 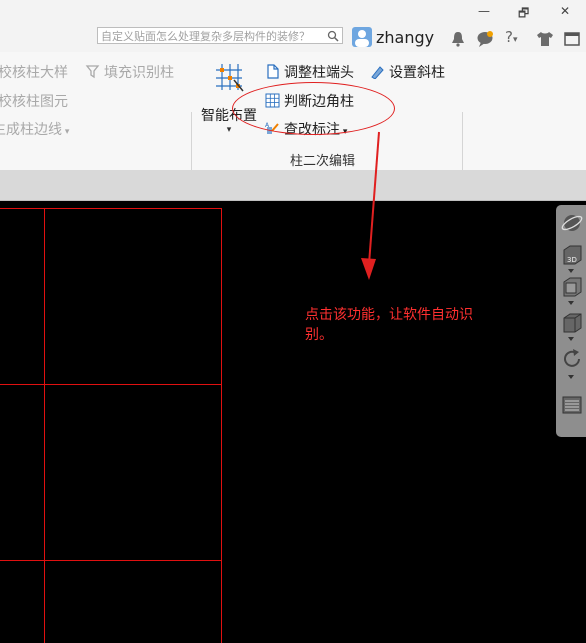 I want to click on set-inclined-column-button: 设置斜柱, so click(x=407, y=72).